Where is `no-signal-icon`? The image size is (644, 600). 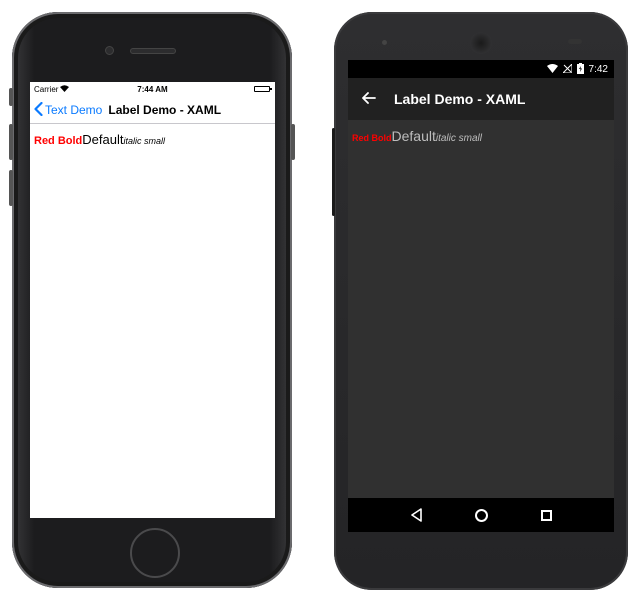 no-signal-icon is located at coordinates (567, 68).